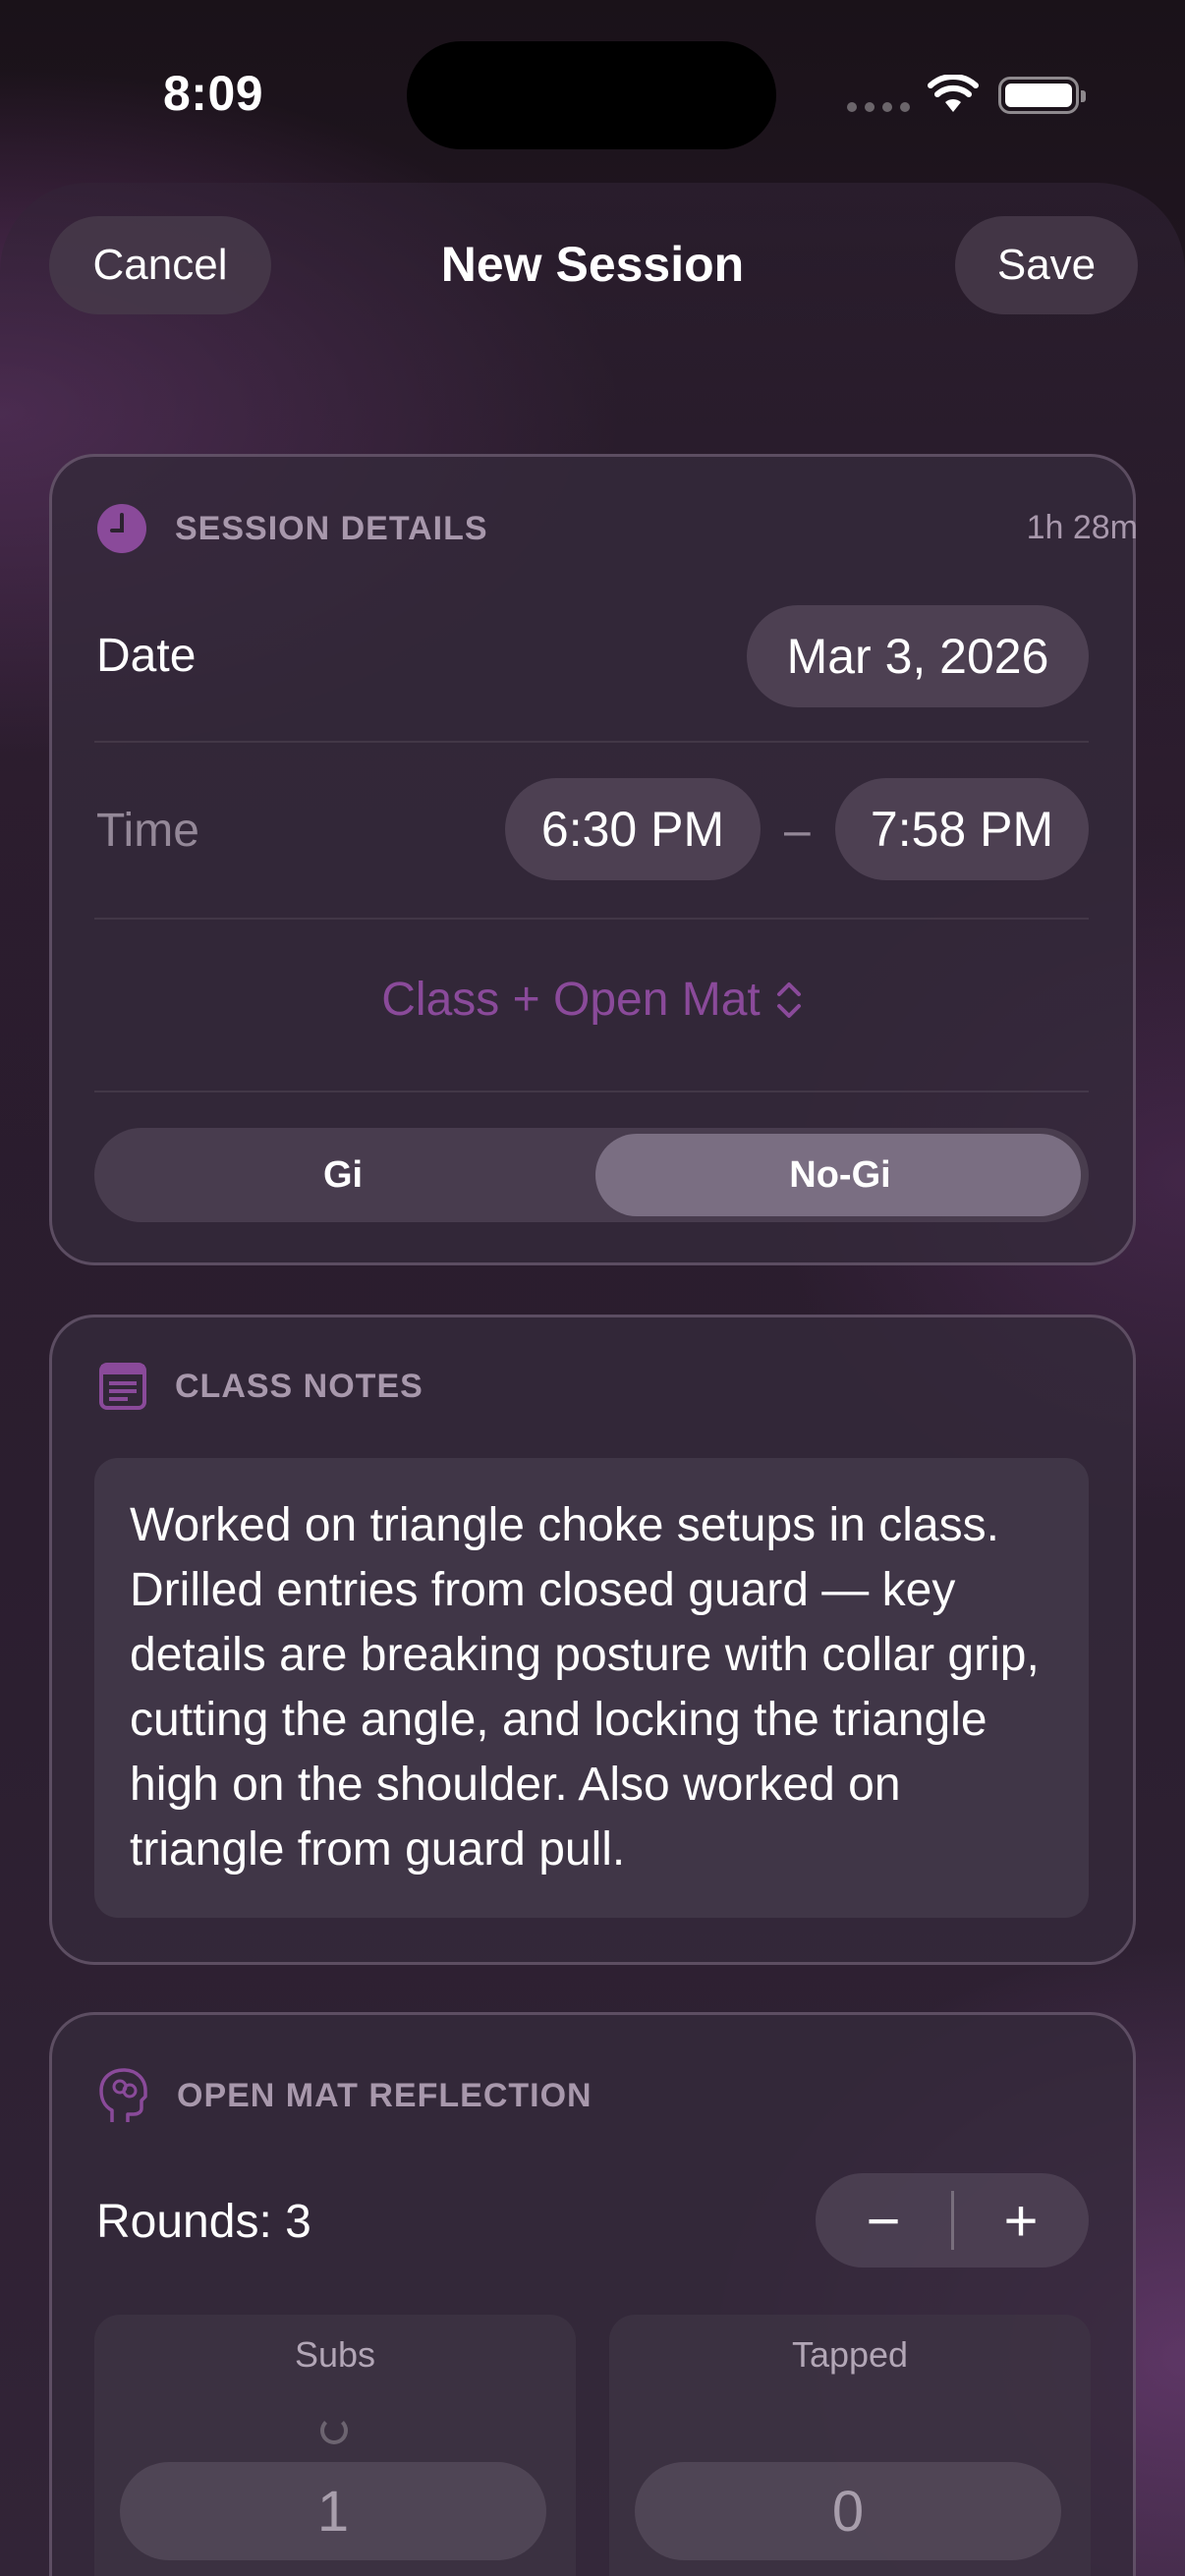 Image resolution: width=1185 pixels, height=2576 pixels. Describe the element at coordinates (332, 528) in the screenshot. I see `section-title: SESSION DETAILS` at that location.